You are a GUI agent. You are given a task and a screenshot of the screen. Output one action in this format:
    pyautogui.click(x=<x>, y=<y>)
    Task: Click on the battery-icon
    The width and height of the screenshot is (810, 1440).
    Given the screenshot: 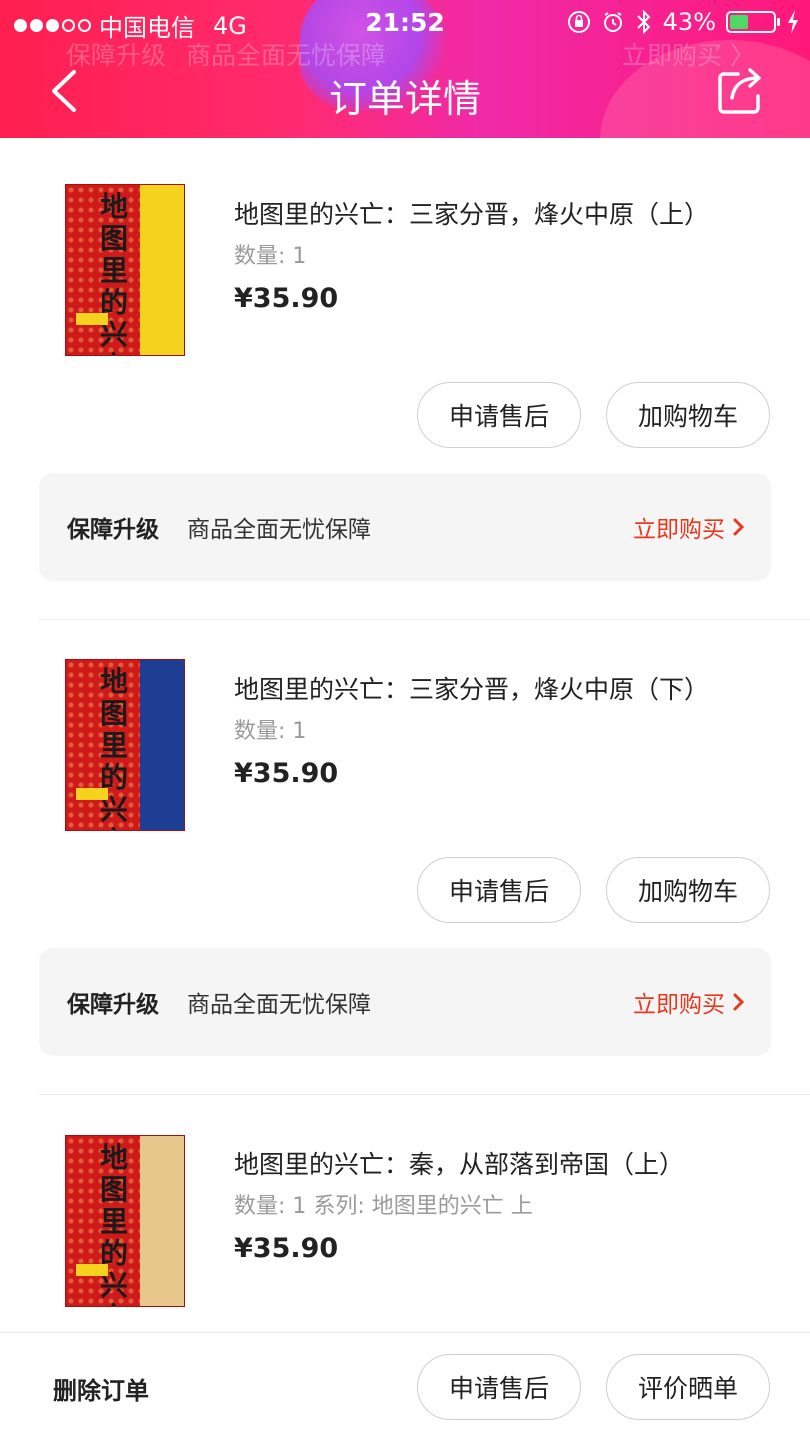 What is the action you would take?
    pyautogui.click(x=753, y=22)
    